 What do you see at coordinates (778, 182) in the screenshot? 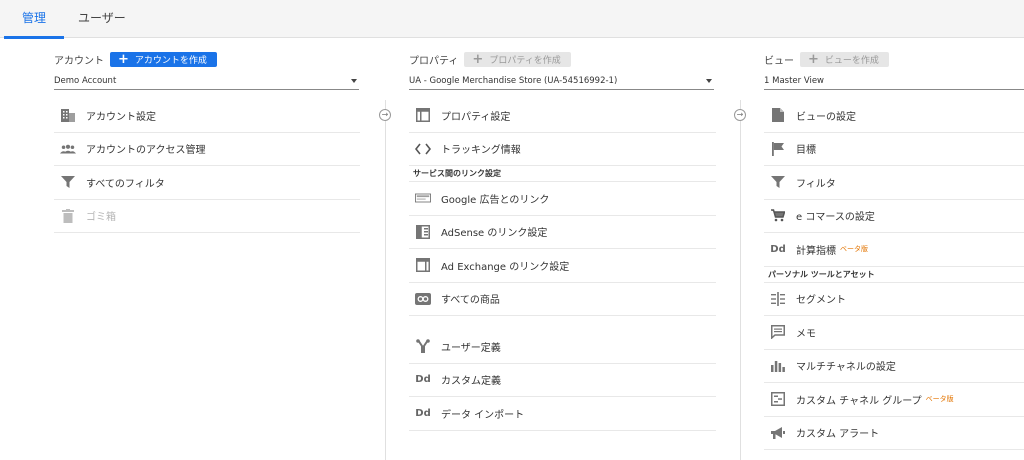
I see `filter-icon` at bounding box center [778, 182].